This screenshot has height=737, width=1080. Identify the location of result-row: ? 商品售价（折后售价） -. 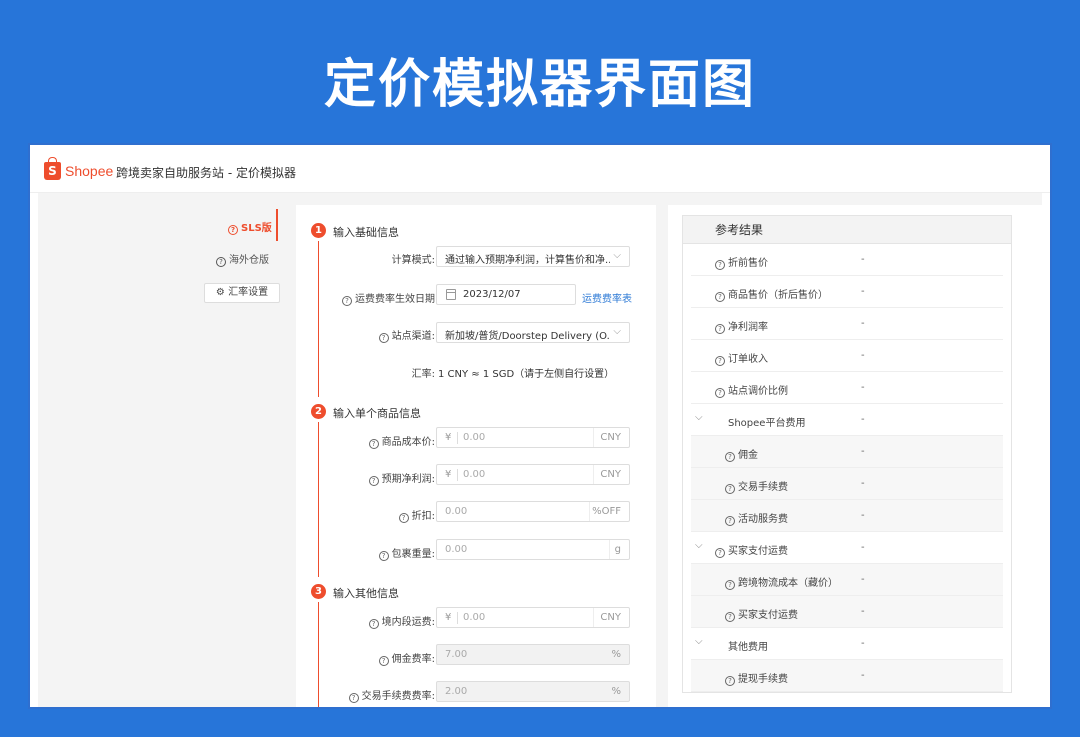
(847, 292).